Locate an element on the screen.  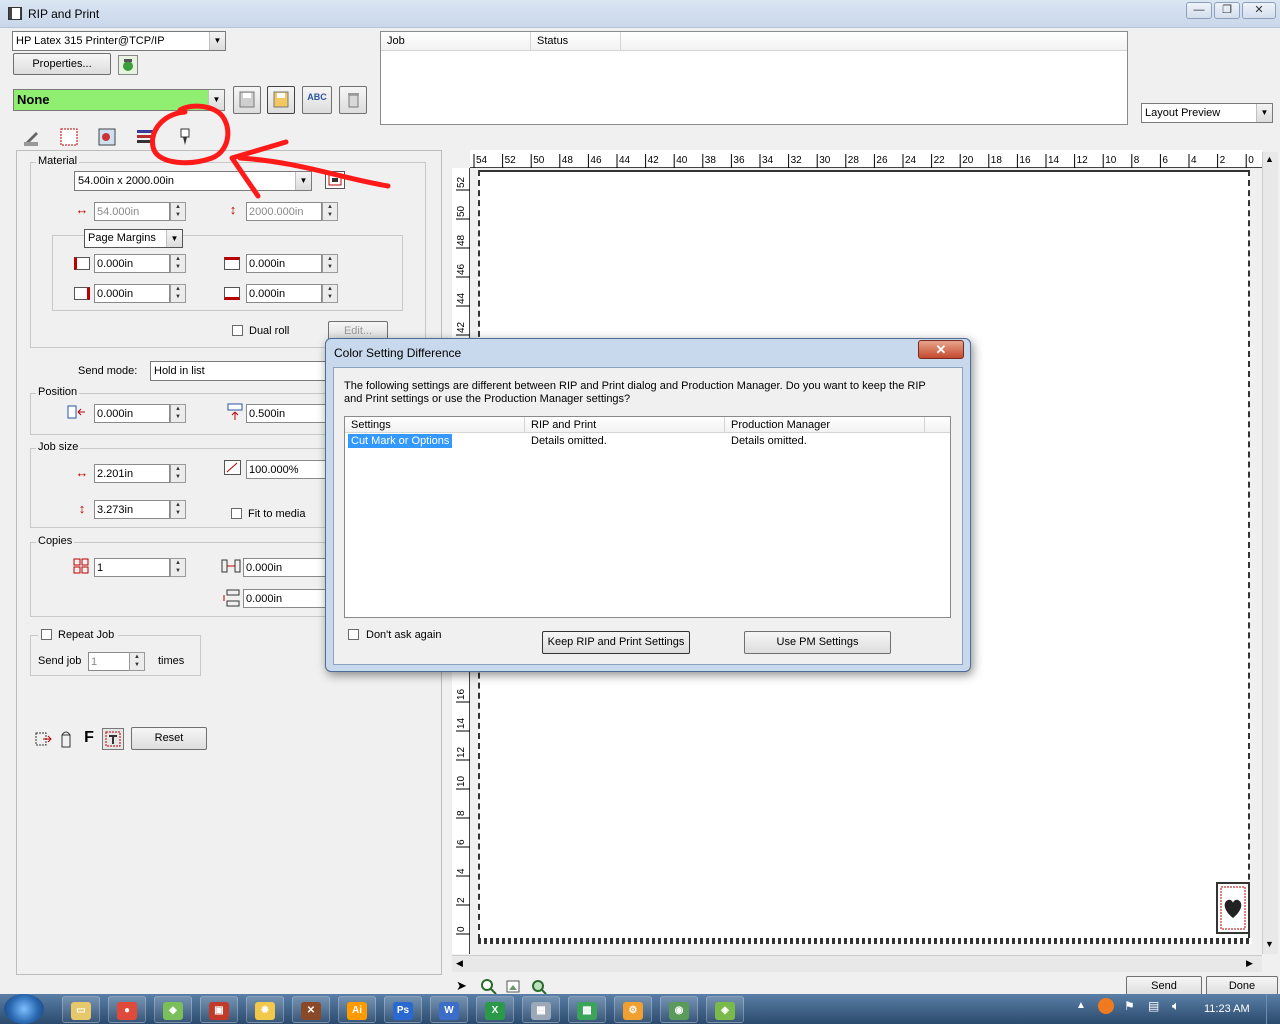
tile-icon is located at coordinates (113, 739).